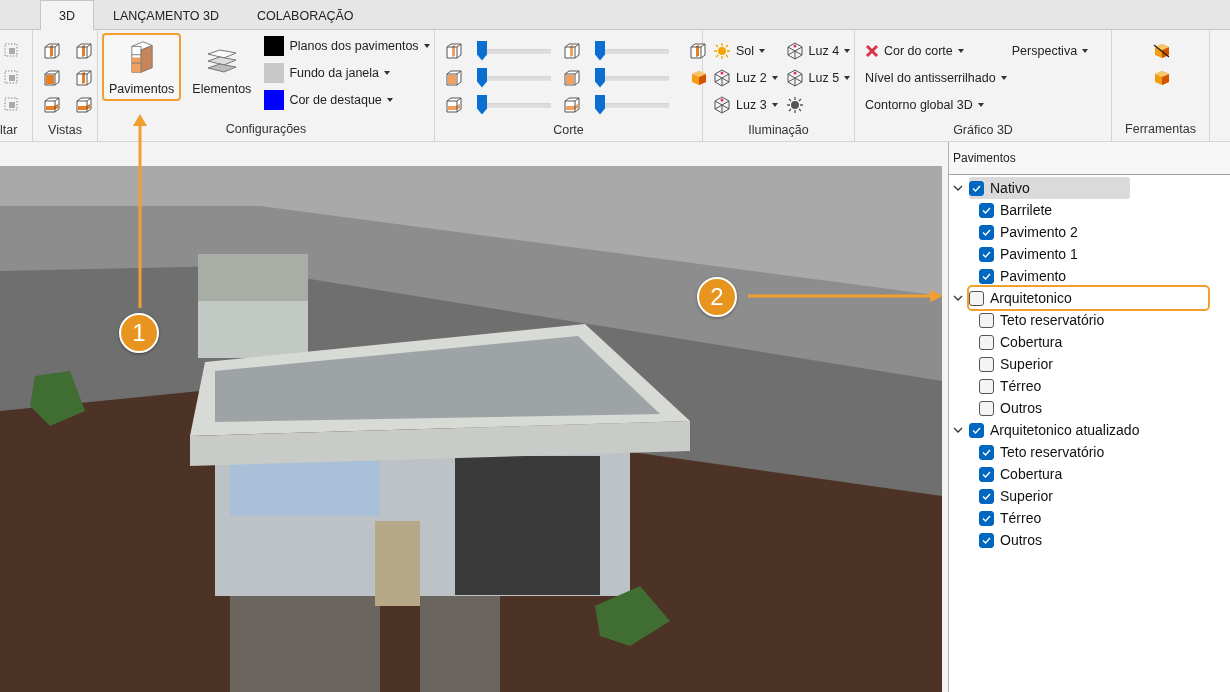 This screenshot has height=692, width=1230. Describe the element at coordinates (1028, 254) in the screenshot. I see `tree-item: Pavimento 1` at that location.